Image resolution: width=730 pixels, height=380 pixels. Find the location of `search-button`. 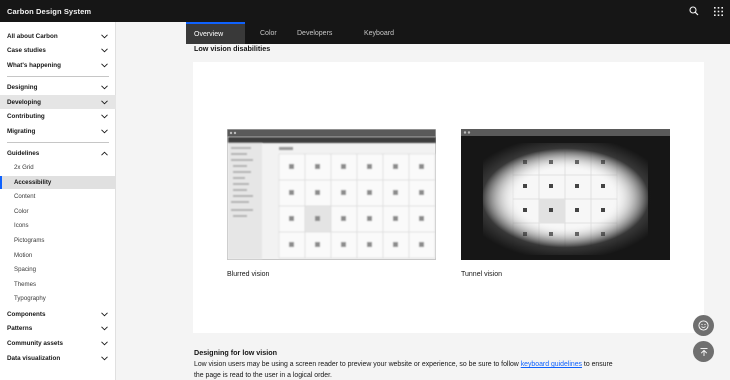

search-button is located at coordinates (694, 11).